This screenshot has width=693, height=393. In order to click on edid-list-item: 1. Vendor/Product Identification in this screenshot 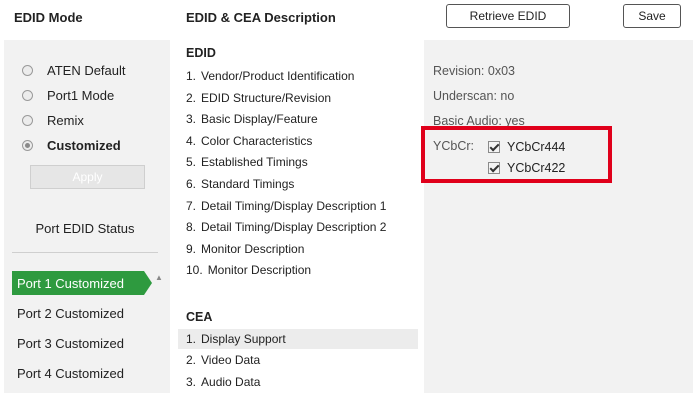, I will do `click(298, 76)`.